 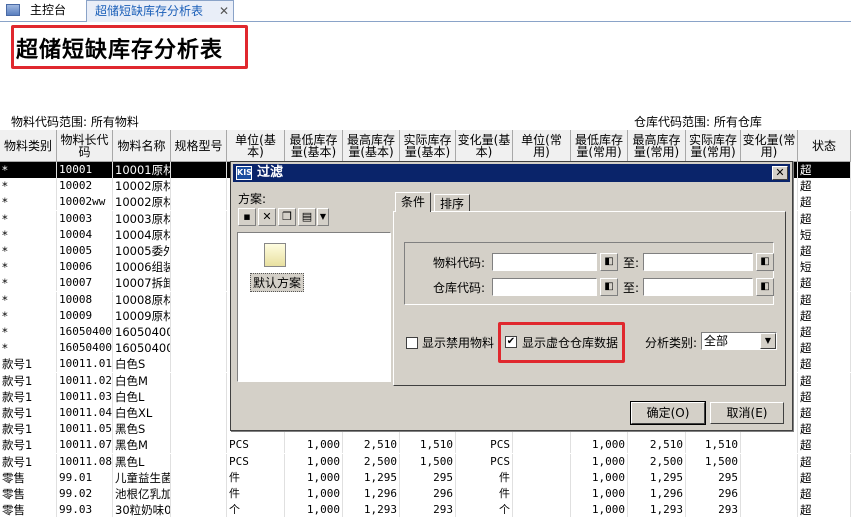 What do you see at coordinates (739, 341) in the screenshot?
I see `analysis-type-select: 全部 ▼` at bounding box center [739, 341].